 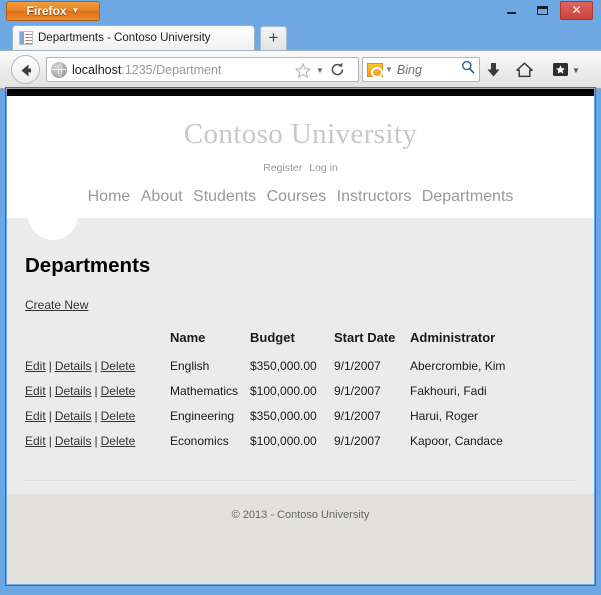 I want to click on table-header-row: Name Budget Start Date Administrator, so click(x=265, y=342).